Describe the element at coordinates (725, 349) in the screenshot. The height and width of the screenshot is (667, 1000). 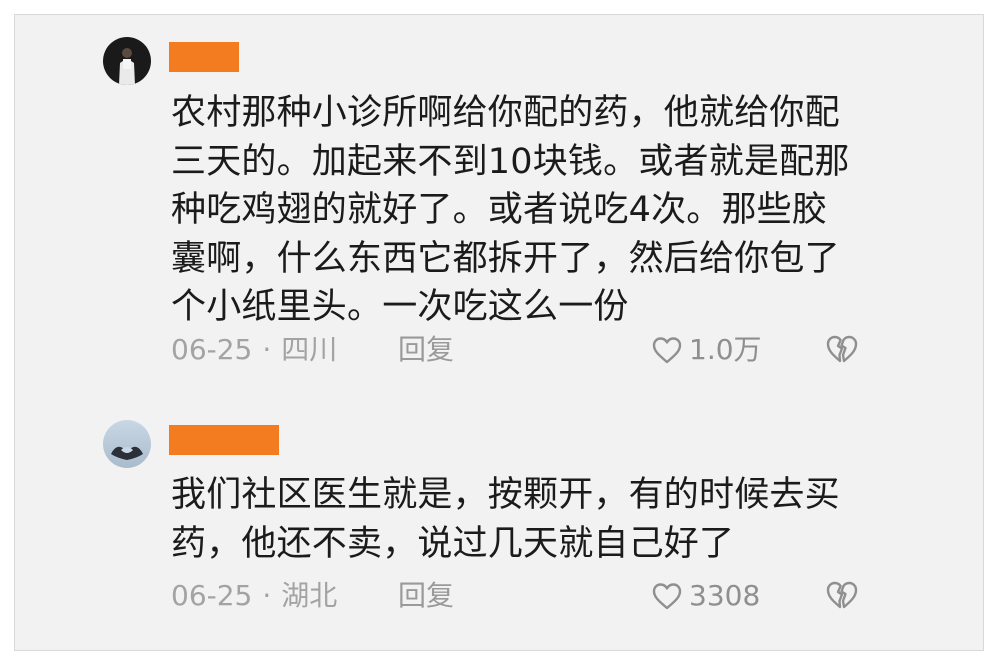
I see `like-count: 1.0万` at that location.